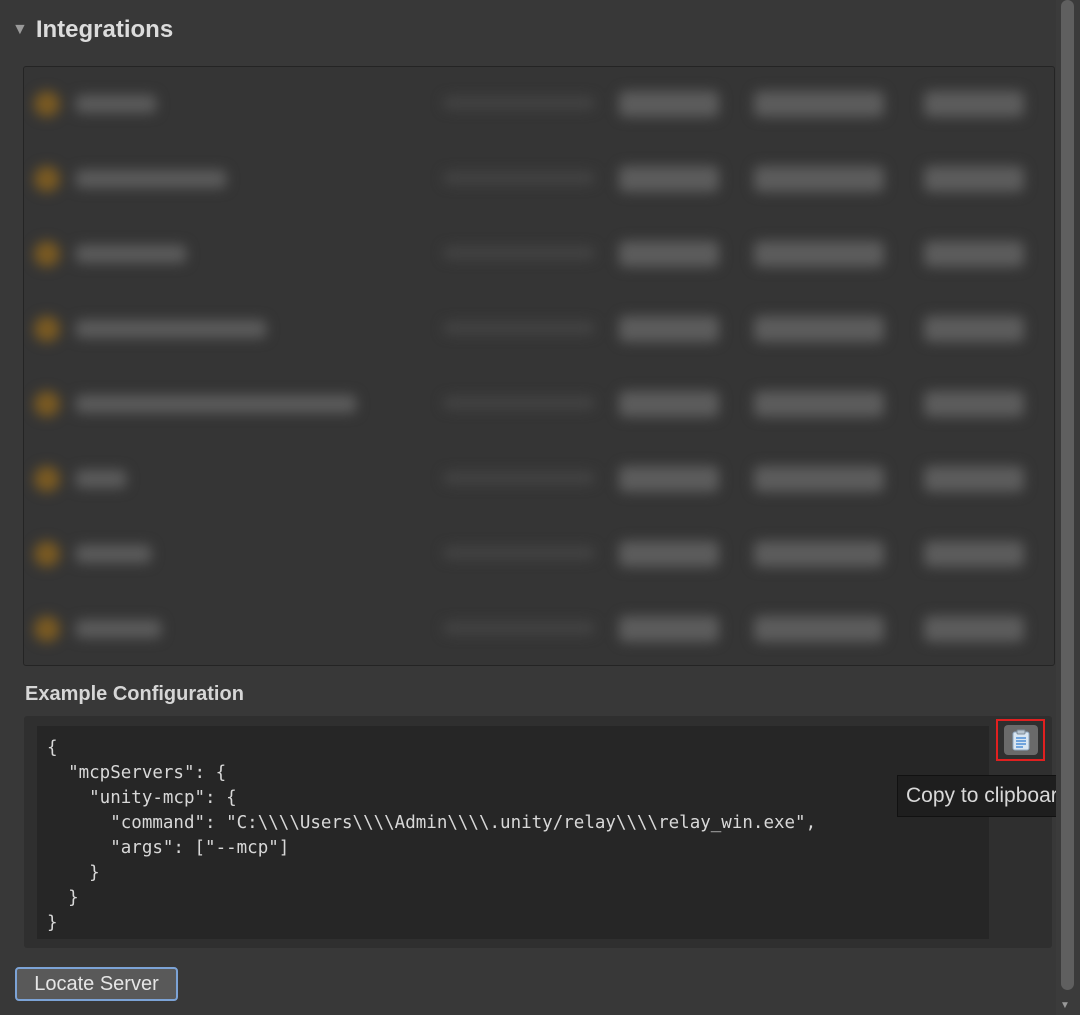 This screenshot has width=1080, height=1015. I want to click on vertical-scrollbar: ▼, so click(1068, 507).